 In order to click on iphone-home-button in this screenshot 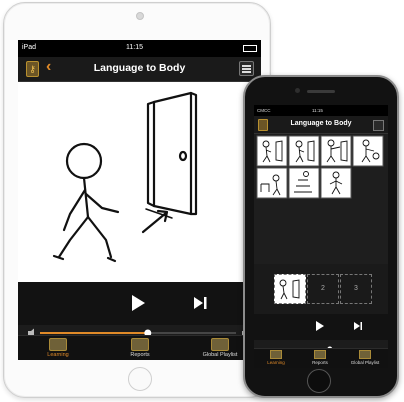, I will do `click(319, 381)`.